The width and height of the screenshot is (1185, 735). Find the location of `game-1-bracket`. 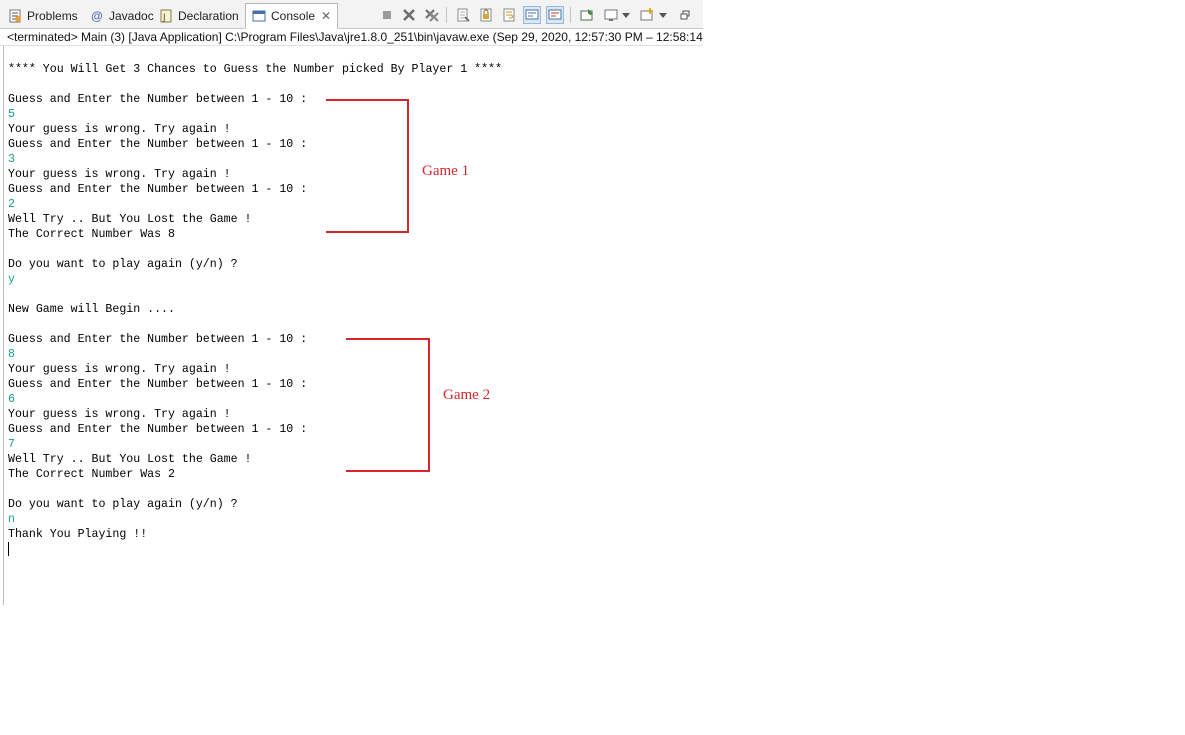

game-1-bracket is located at coordinates (367, 166).